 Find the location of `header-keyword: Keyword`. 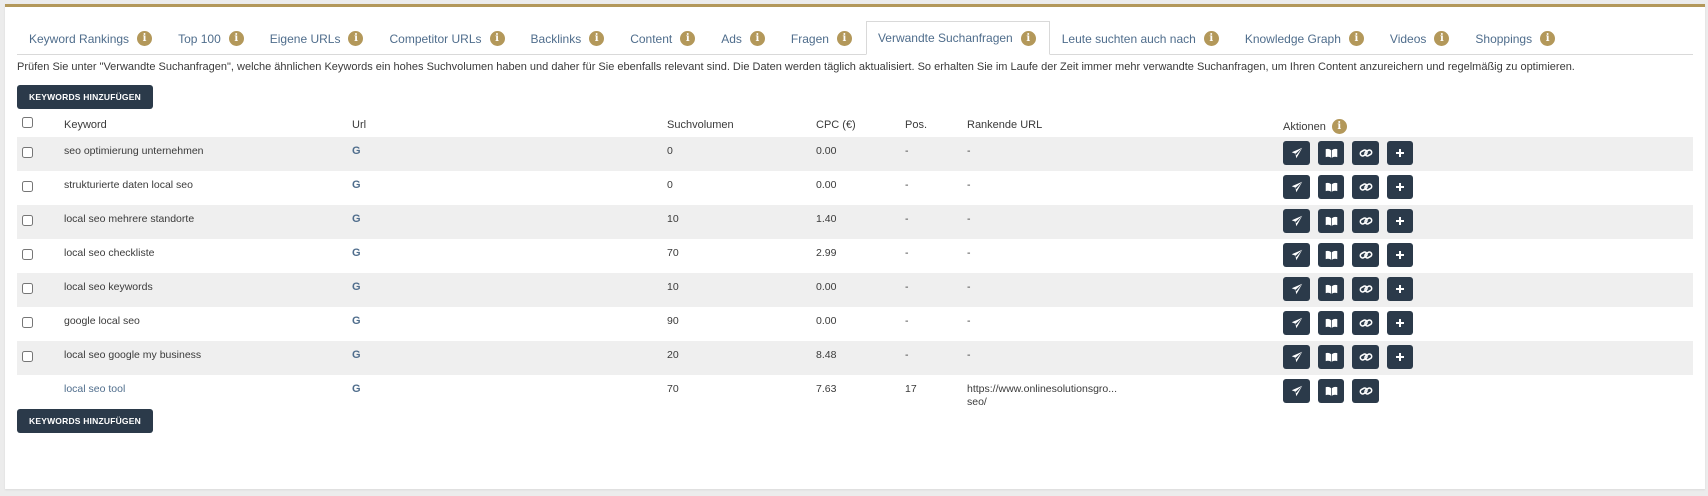

header-keyword: Keyword is located at coordinates (85, 125).